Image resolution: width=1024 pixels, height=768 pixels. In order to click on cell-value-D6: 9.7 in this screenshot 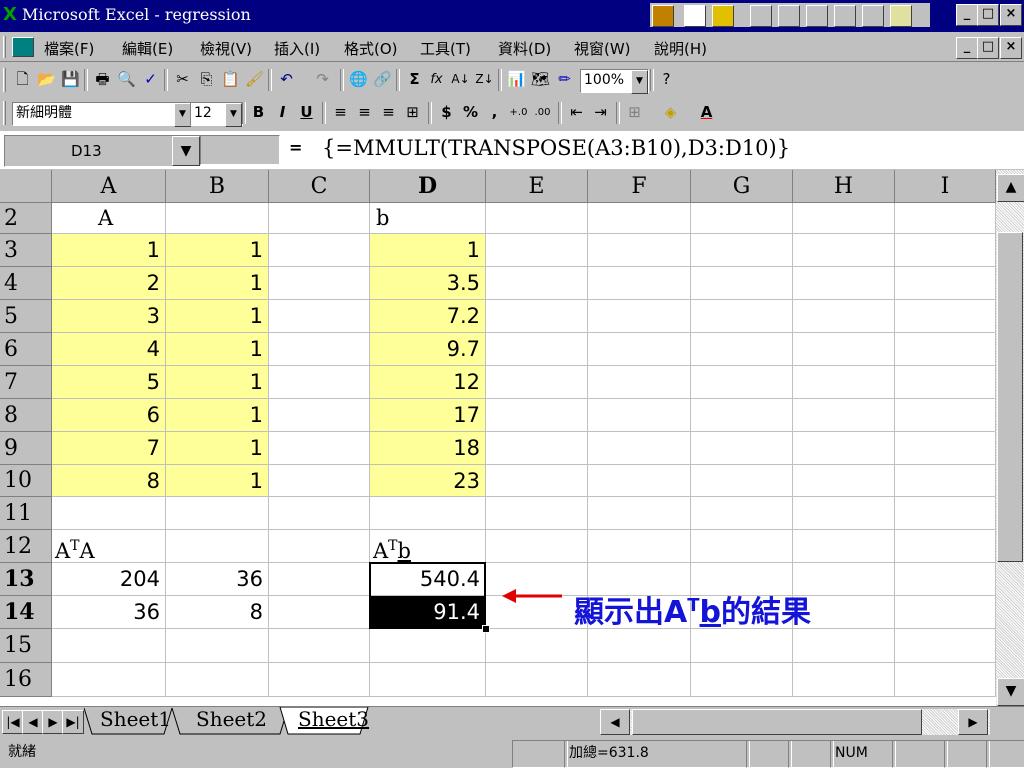, I will do `click(428, 349)`.